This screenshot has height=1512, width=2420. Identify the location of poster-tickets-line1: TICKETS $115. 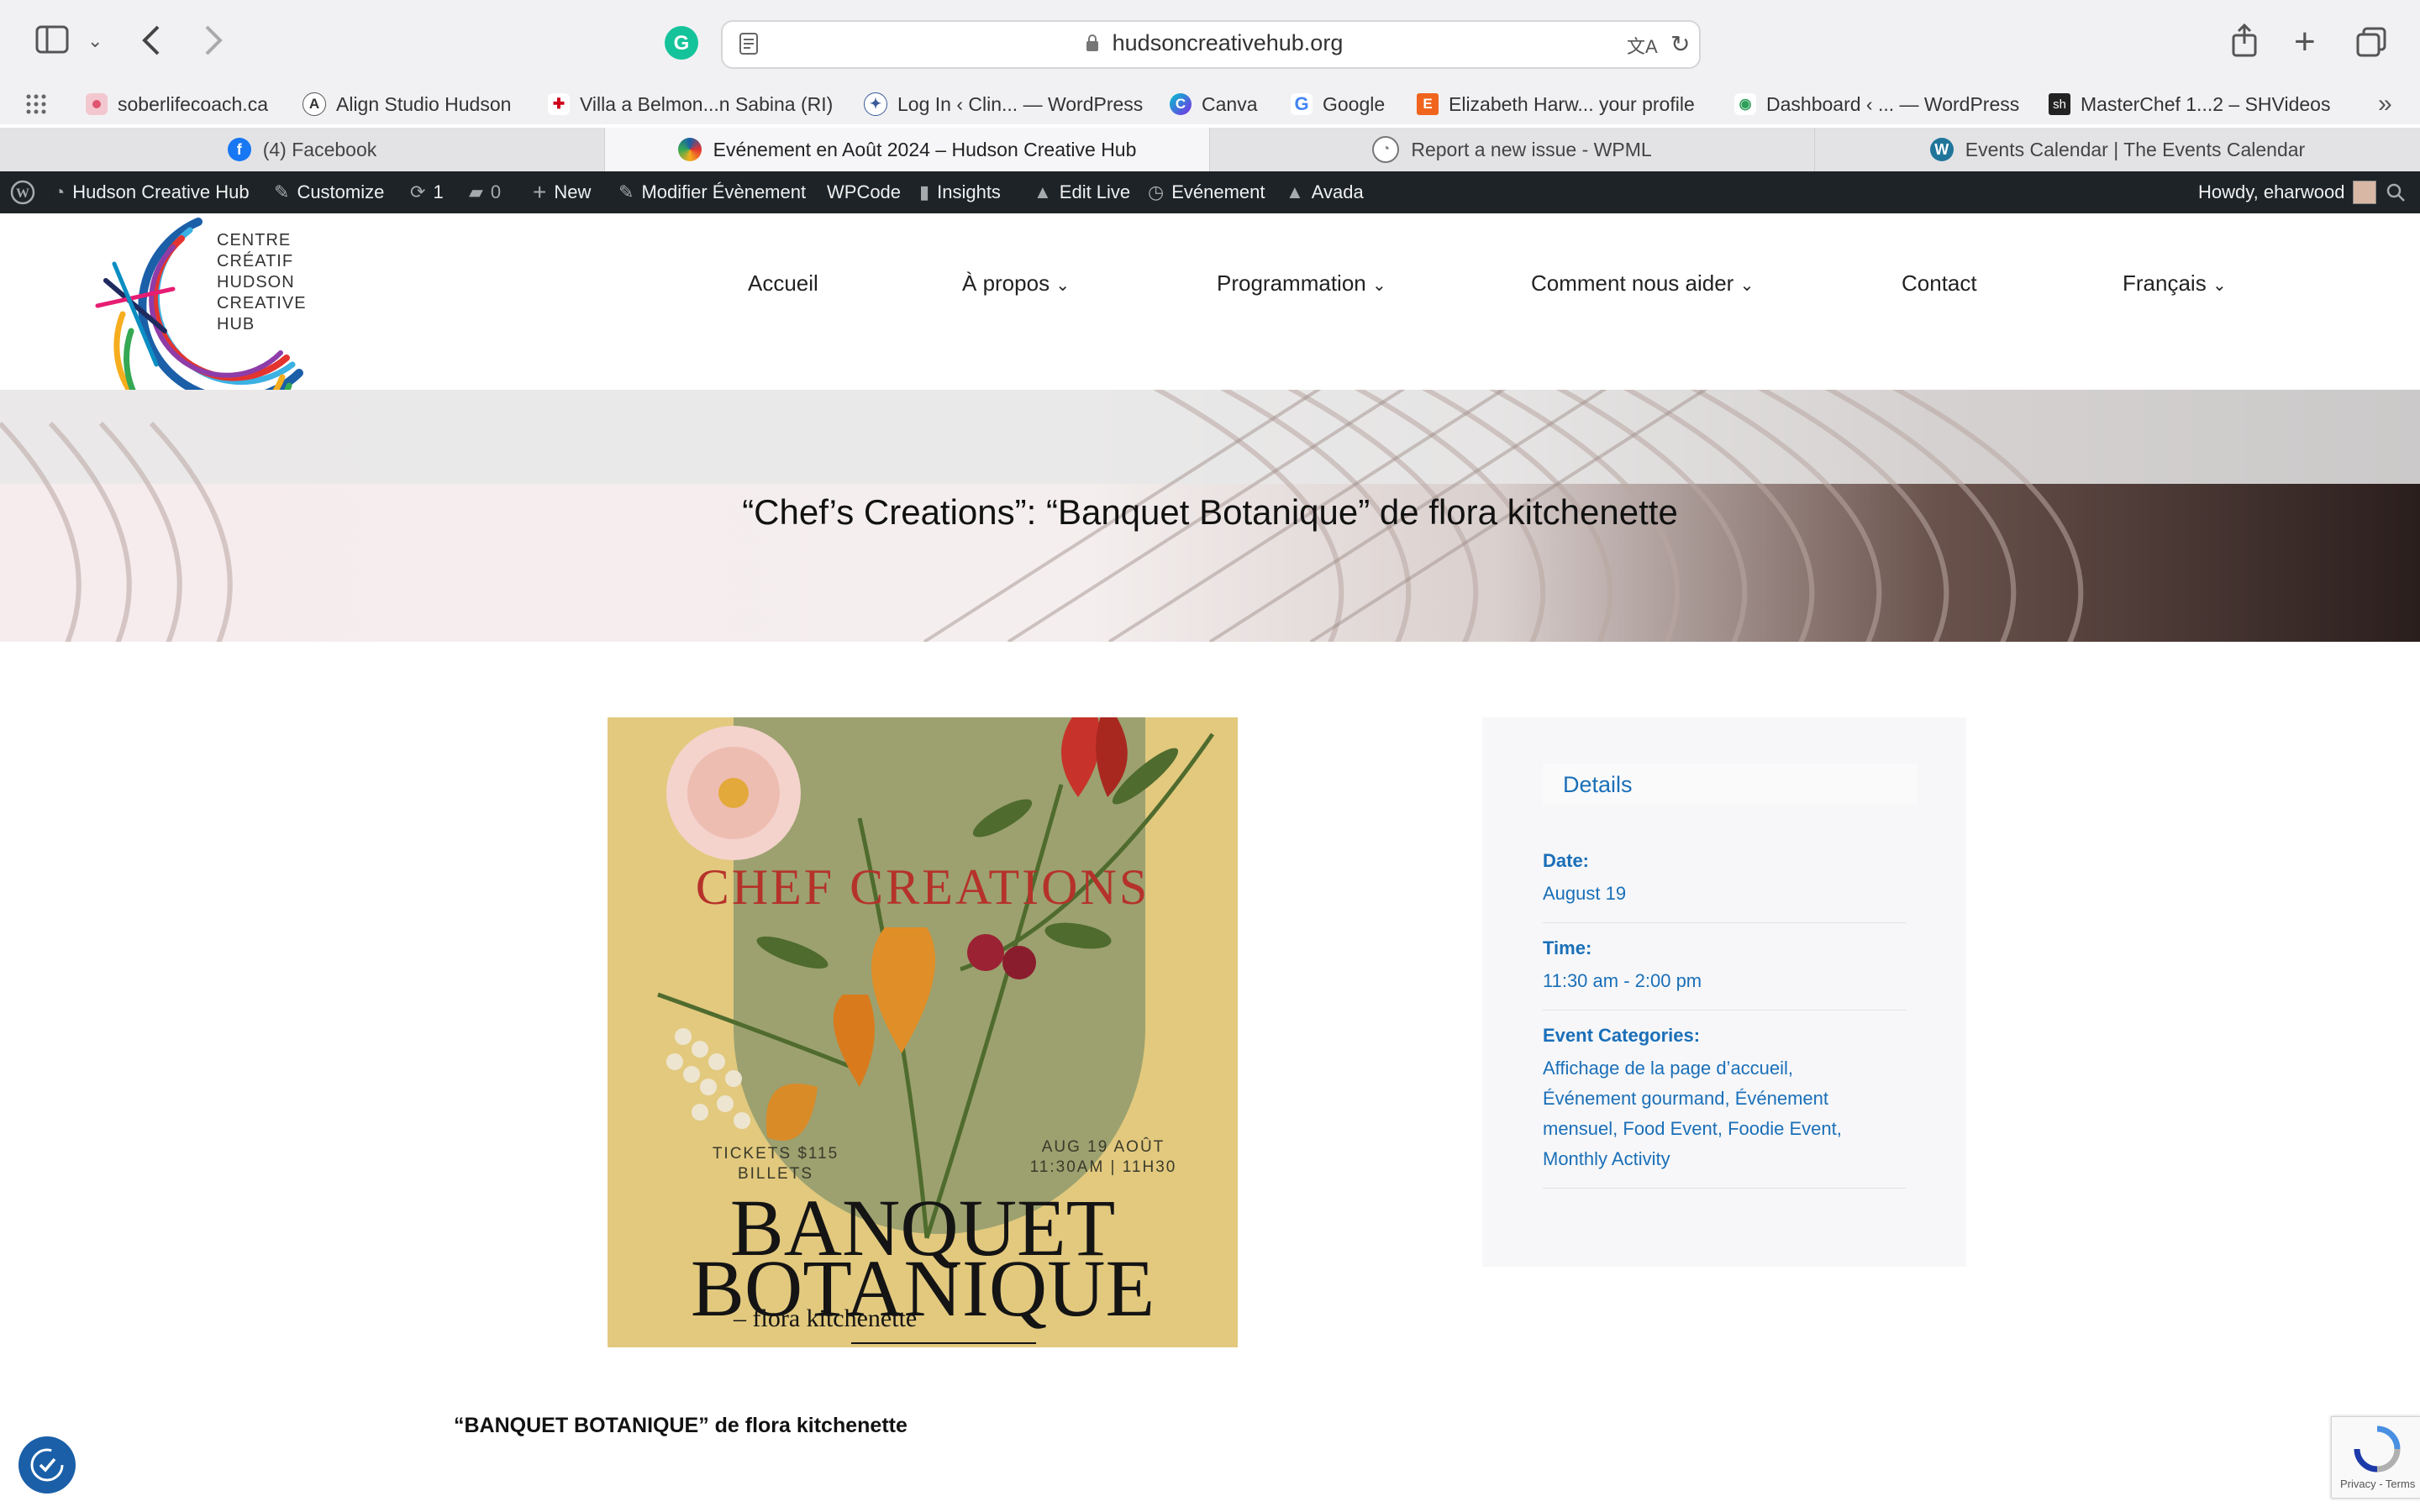
(776, 1154).